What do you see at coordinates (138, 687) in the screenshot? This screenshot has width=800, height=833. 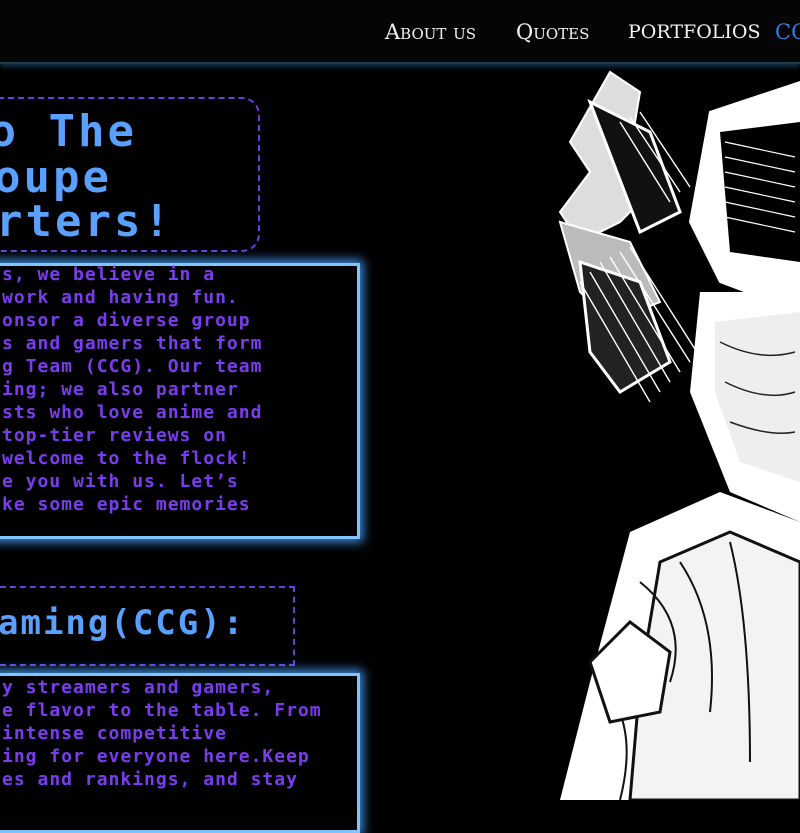 I see `ccg-line: y streamers and gamers,` at bounding box center [138, 687].